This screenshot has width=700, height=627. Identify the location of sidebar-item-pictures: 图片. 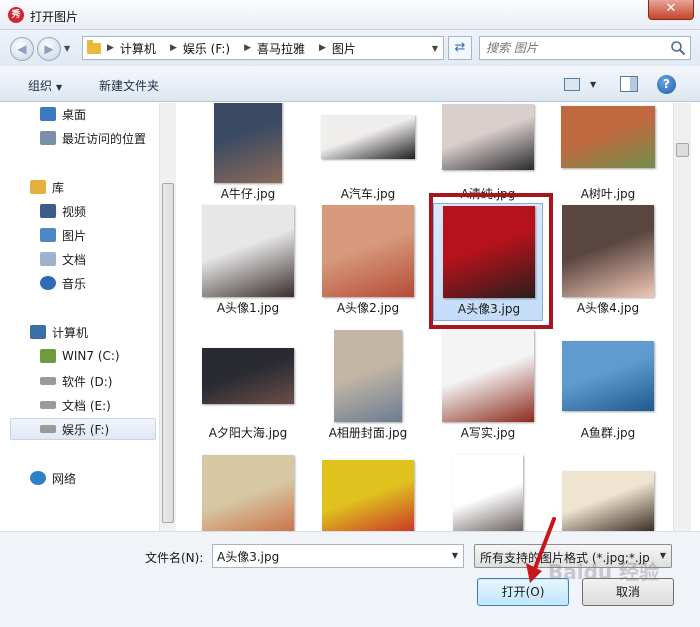
(108, 235).